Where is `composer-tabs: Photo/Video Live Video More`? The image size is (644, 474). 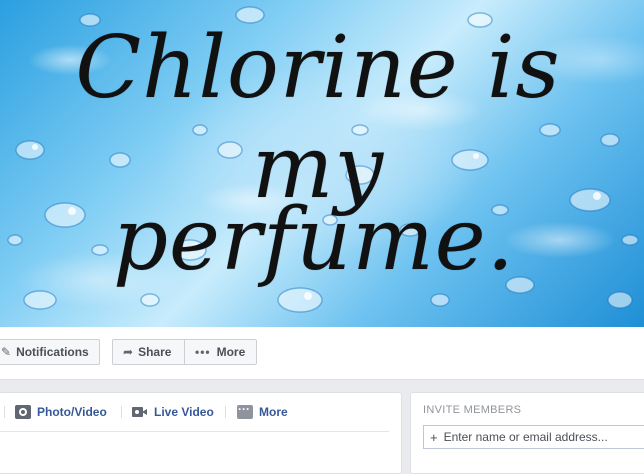
composer-tabs: Photo/Video Live Video More is located at coordinates (194, 412).